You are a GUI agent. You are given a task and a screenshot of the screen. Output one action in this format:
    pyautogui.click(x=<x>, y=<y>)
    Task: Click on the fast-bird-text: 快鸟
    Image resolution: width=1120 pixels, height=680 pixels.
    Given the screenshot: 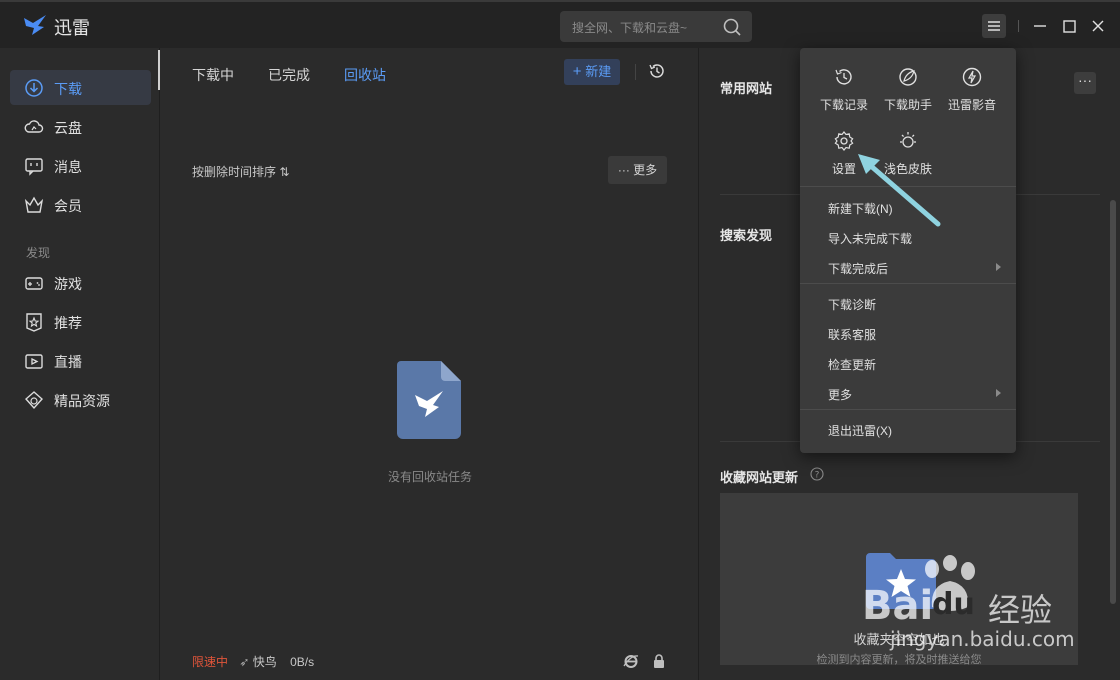 What is the action you would take?
    pyautogui.click(x=264, y=662)
    